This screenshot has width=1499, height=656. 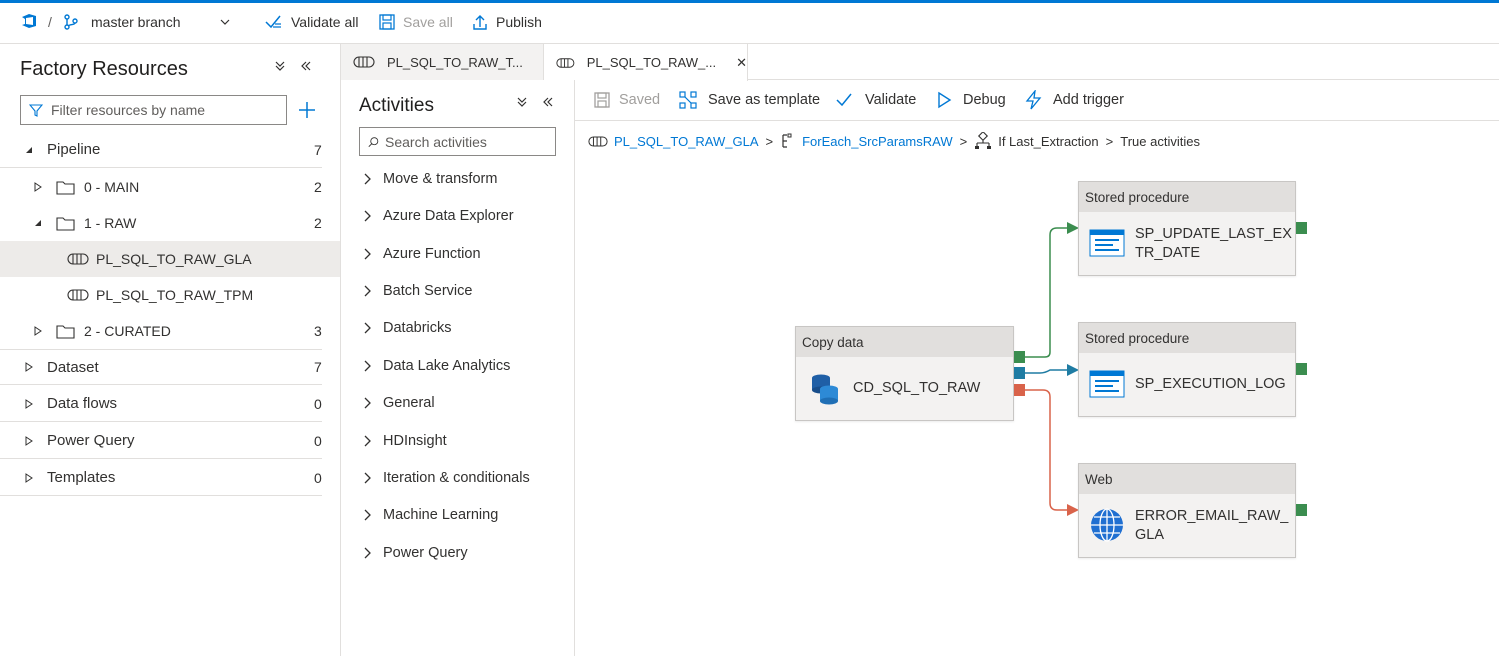 What do you see at coordinates (904, 373) in the screenshot?
I see `activity-copy-data: Copy data CD_SQL_TO_RAW` at bounding box center [904, 373].